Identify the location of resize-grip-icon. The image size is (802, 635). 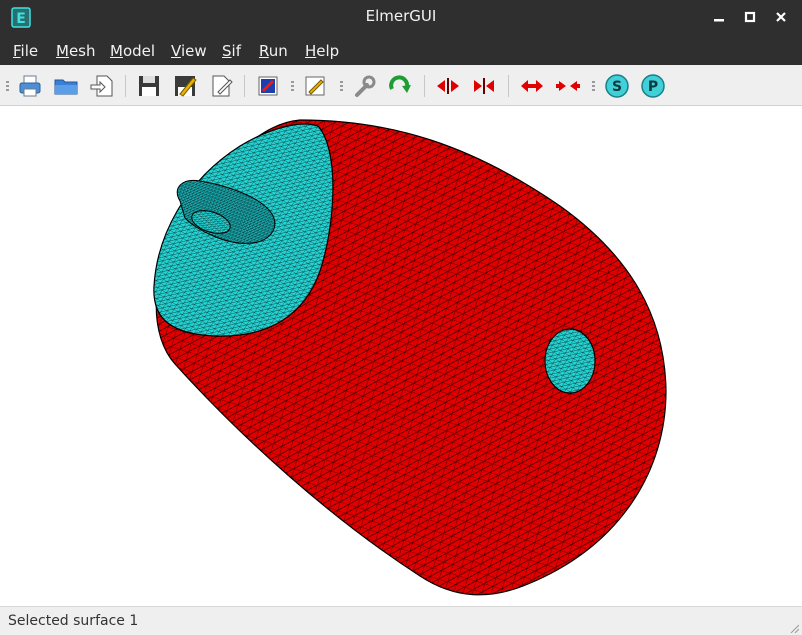
(794, 628).